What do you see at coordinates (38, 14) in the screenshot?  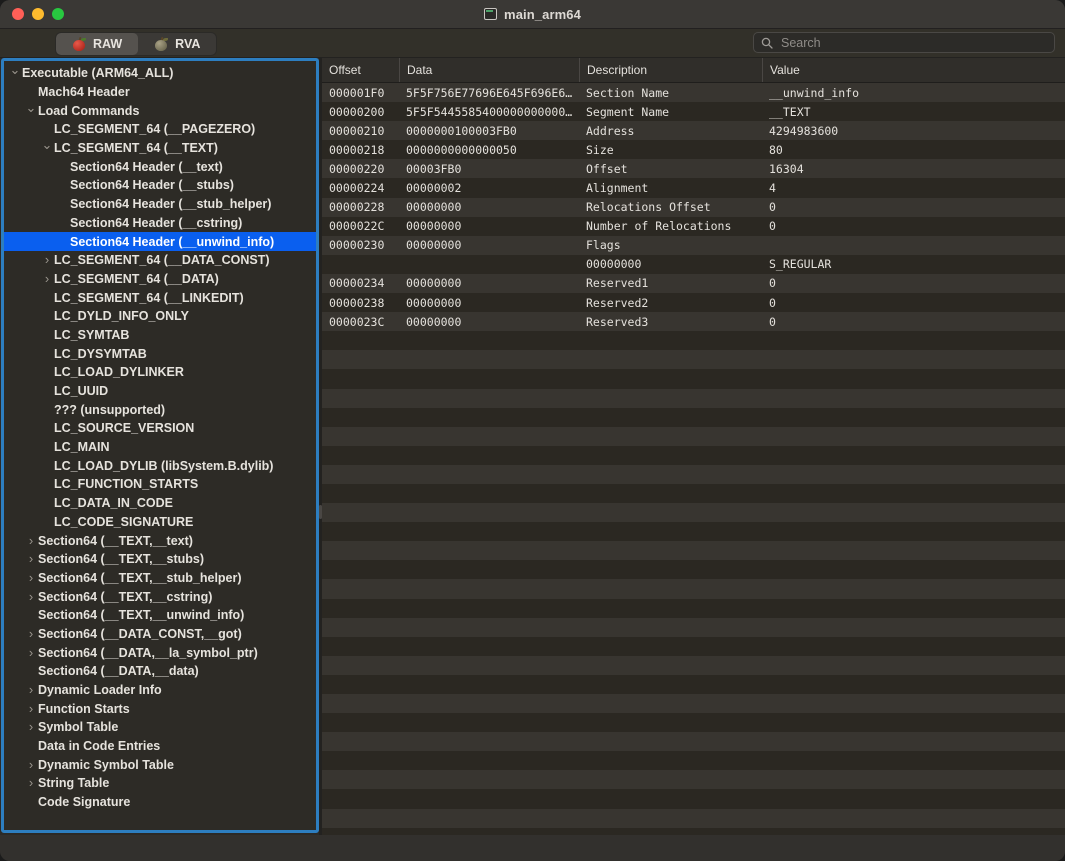 I see `minimize-button` at bounding box center [38, 14].